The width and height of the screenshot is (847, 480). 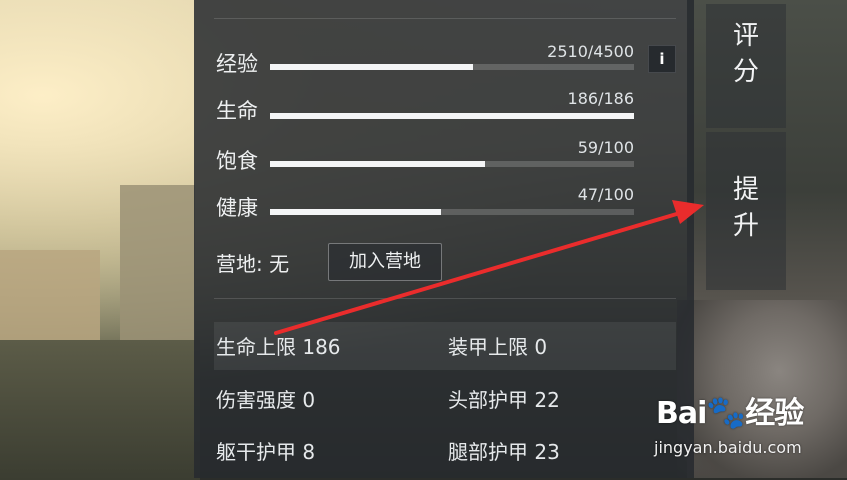 What do you see at coordinates (726, 412) in the screenshot?
I see `paw-icon: 🐾` at bounding box center [726, 412].